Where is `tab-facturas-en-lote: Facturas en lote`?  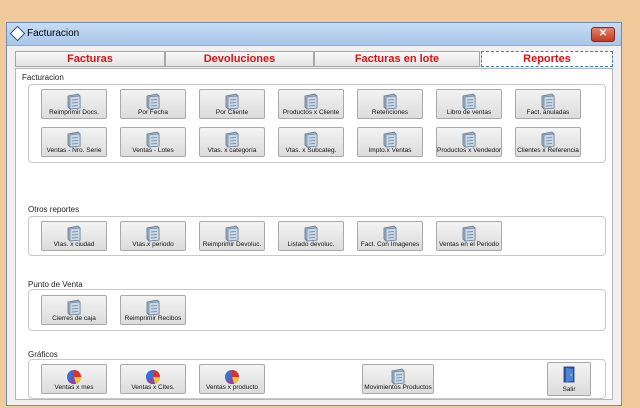 tab-facturas-en-lote: Facturas en lote is located at coordinates (397, 59).